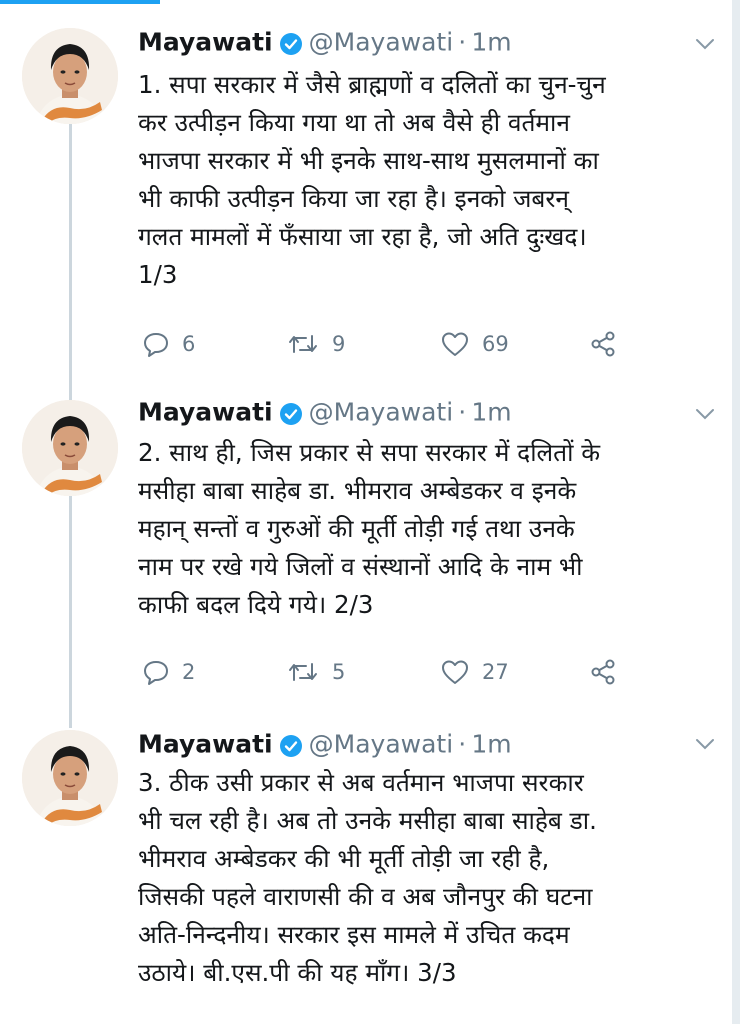 Image resolution: width=740 pixels, height=1024 pixels. I want to click on like-button: 69, so click(474, 344).